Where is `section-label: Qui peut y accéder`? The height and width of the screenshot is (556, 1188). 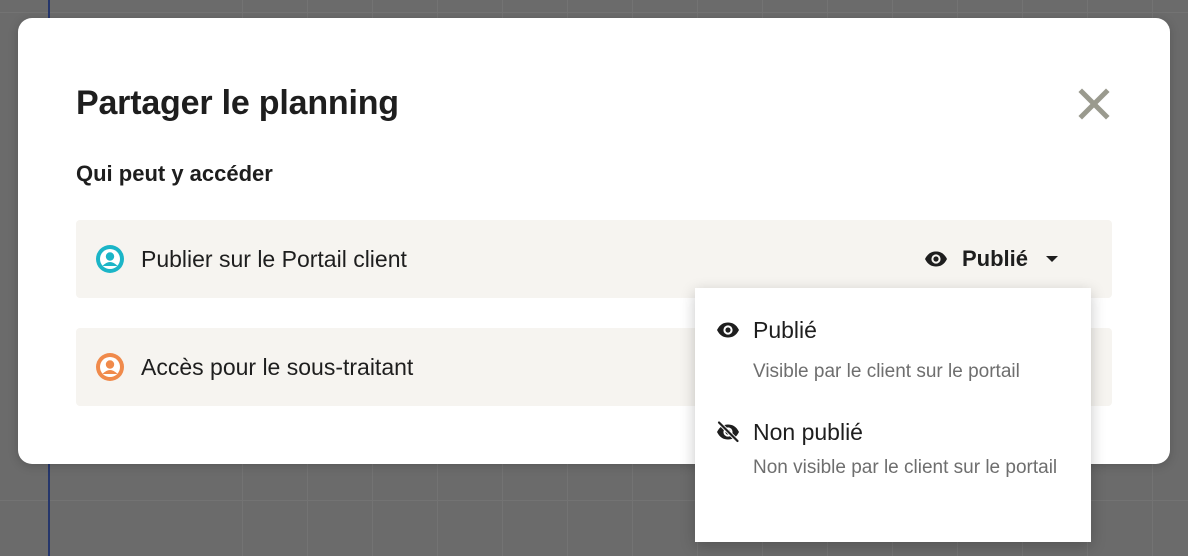
section-label: Qui peut y accéder is located at coordinates (174, 173).